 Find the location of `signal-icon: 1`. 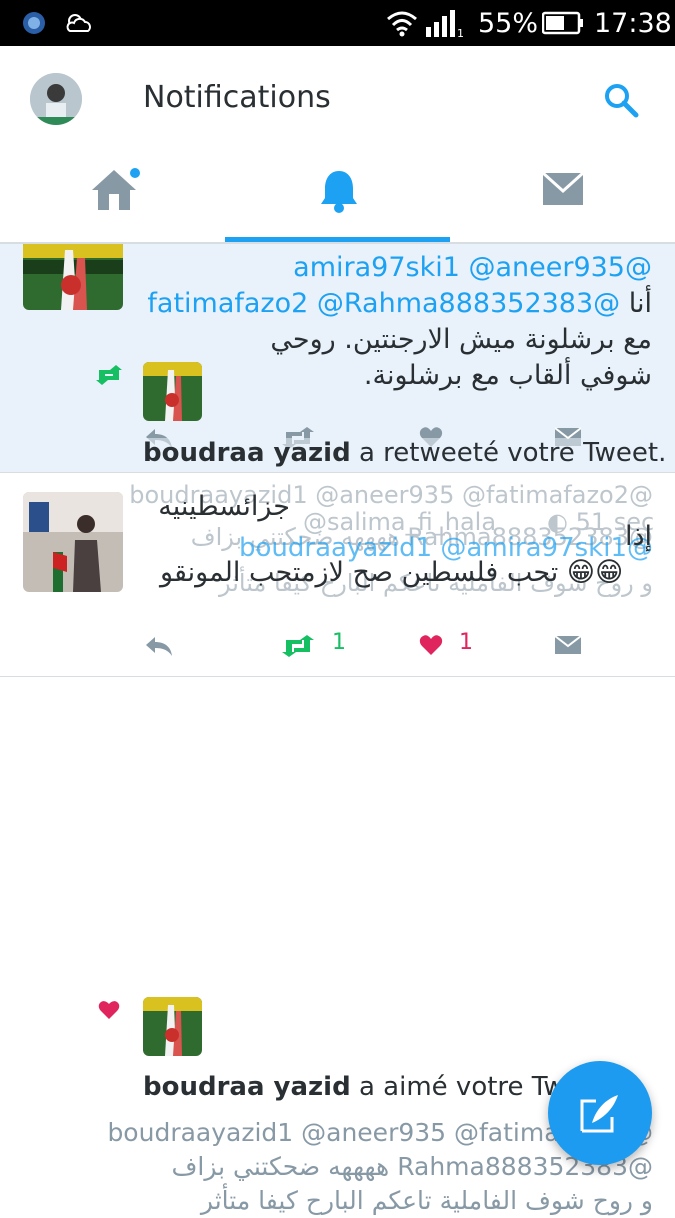

signal-icon: 1 is located at coordinates (445, 23).